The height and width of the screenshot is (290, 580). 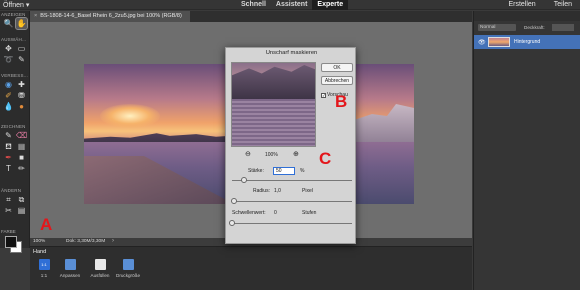 I want to click on print-size-icon, so click(x=128, y=264).